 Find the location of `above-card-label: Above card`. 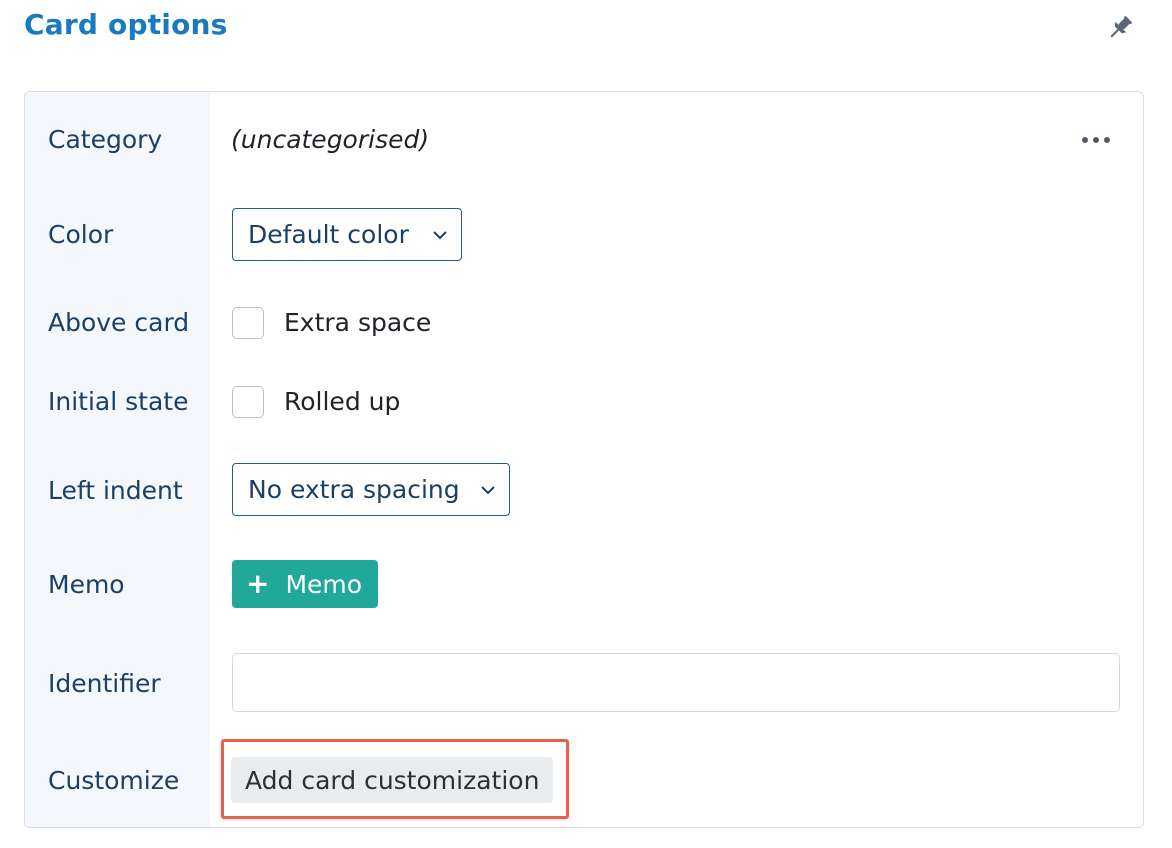

above-card-label: Above card is located at coordinates (119, 322).